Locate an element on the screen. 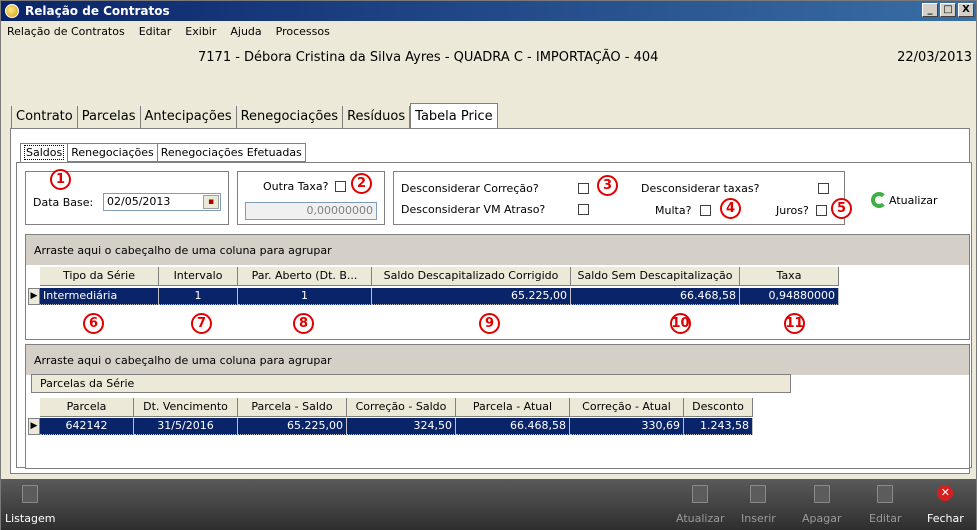  desconsiderar-taxas-checkbox is located at coordinates (823, 188).